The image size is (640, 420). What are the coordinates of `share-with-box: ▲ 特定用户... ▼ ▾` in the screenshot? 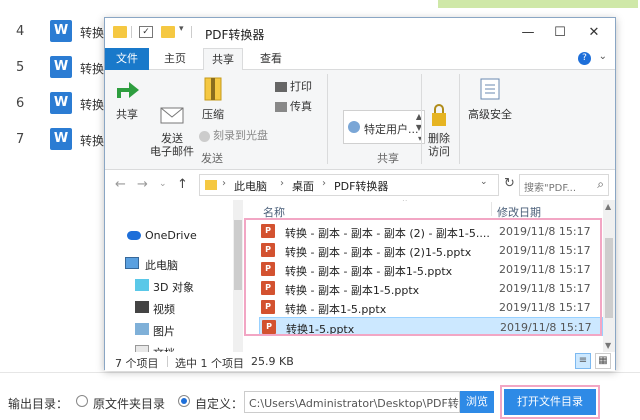 It's located at (384, 127).